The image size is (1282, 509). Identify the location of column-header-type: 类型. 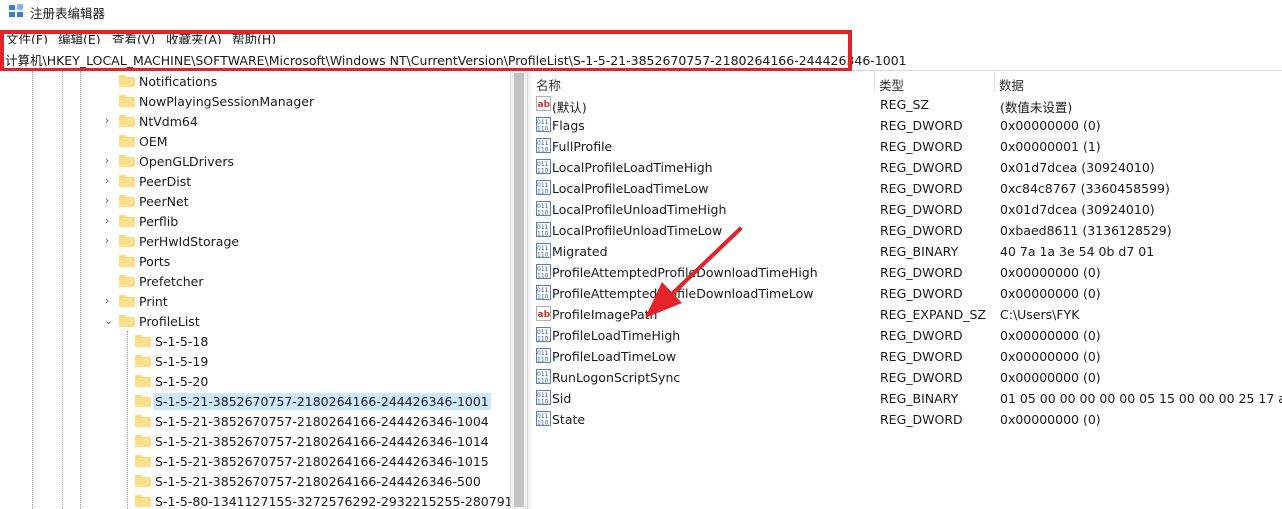
(934, 82).